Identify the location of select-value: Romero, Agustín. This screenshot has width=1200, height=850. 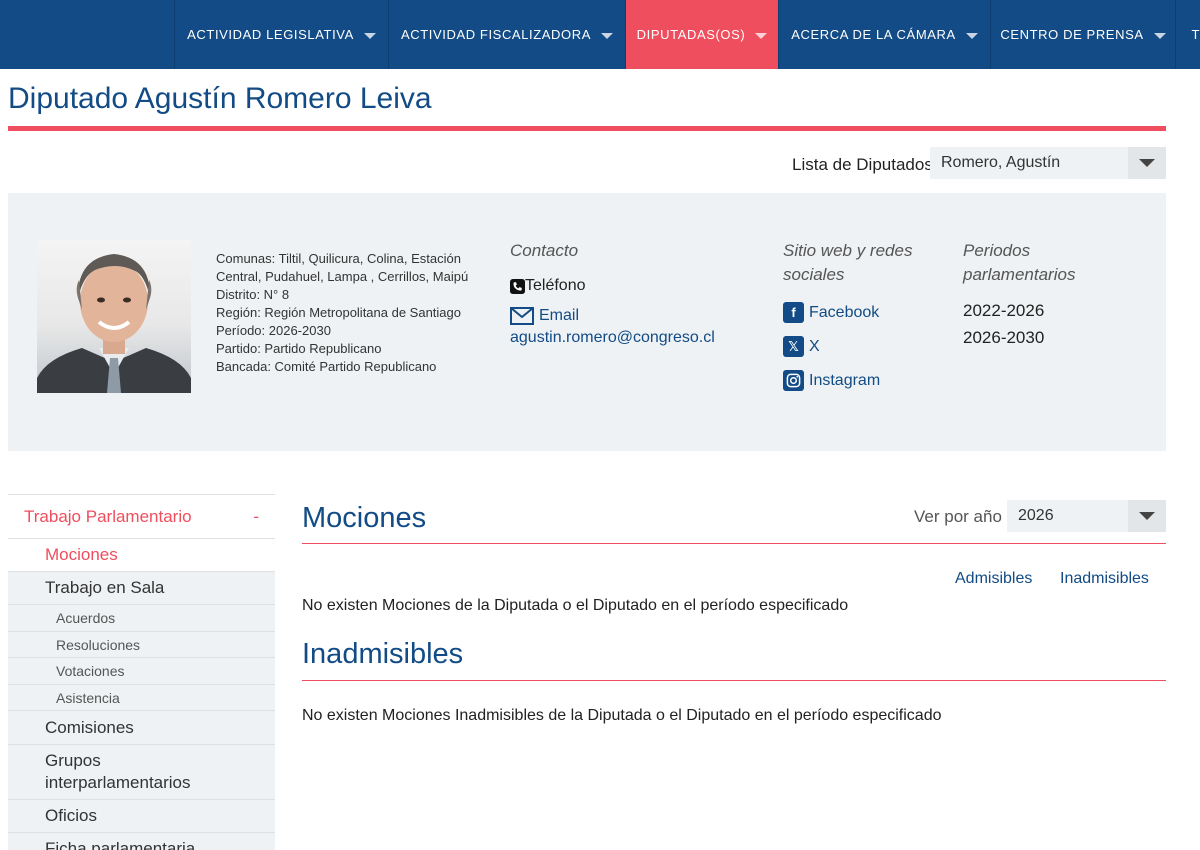
(1001, 162).